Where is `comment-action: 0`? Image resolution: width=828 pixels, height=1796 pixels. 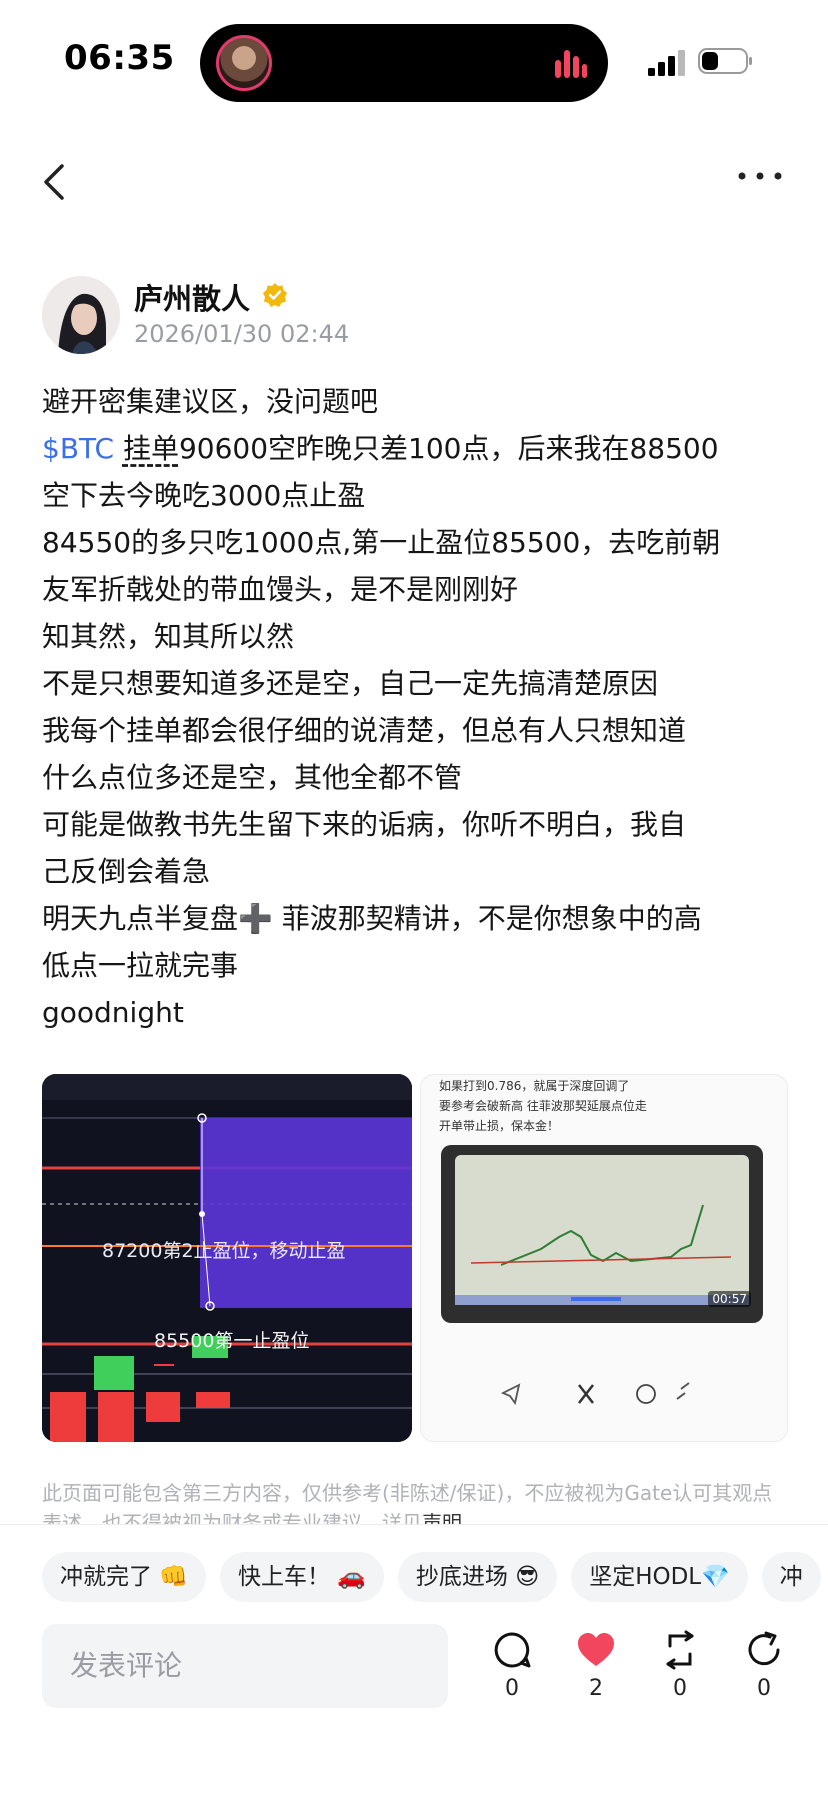 comment-action: 0 is located at coordinates (512, 1665).